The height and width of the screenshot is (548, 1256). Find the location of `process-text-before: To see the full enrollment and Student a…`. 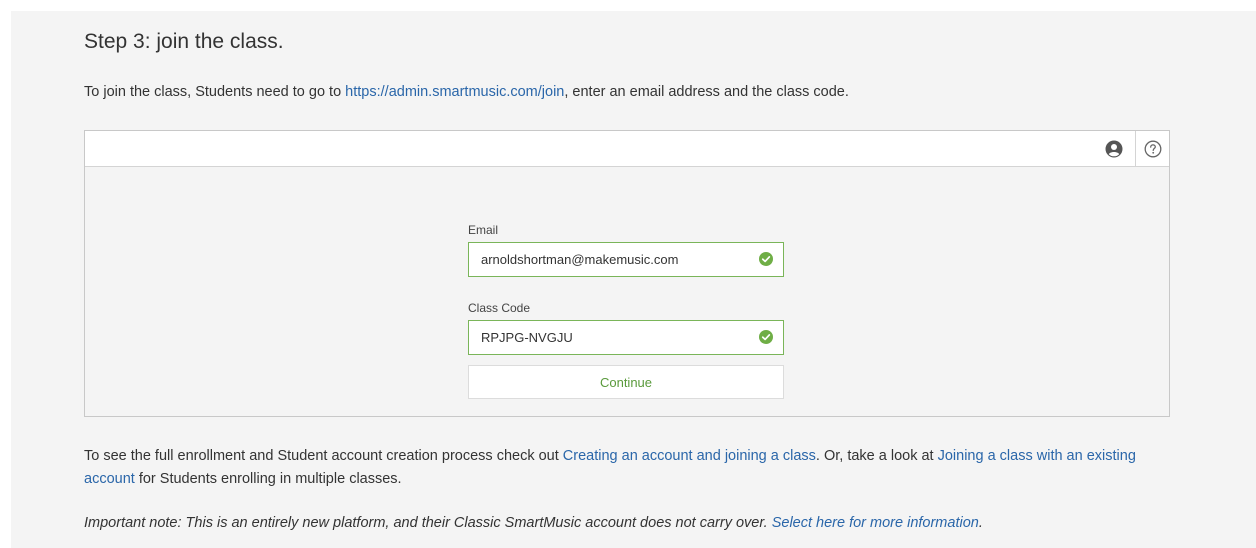

process-text-before: To see the full enrollment and Student a… is located at coordinates (323, 456).